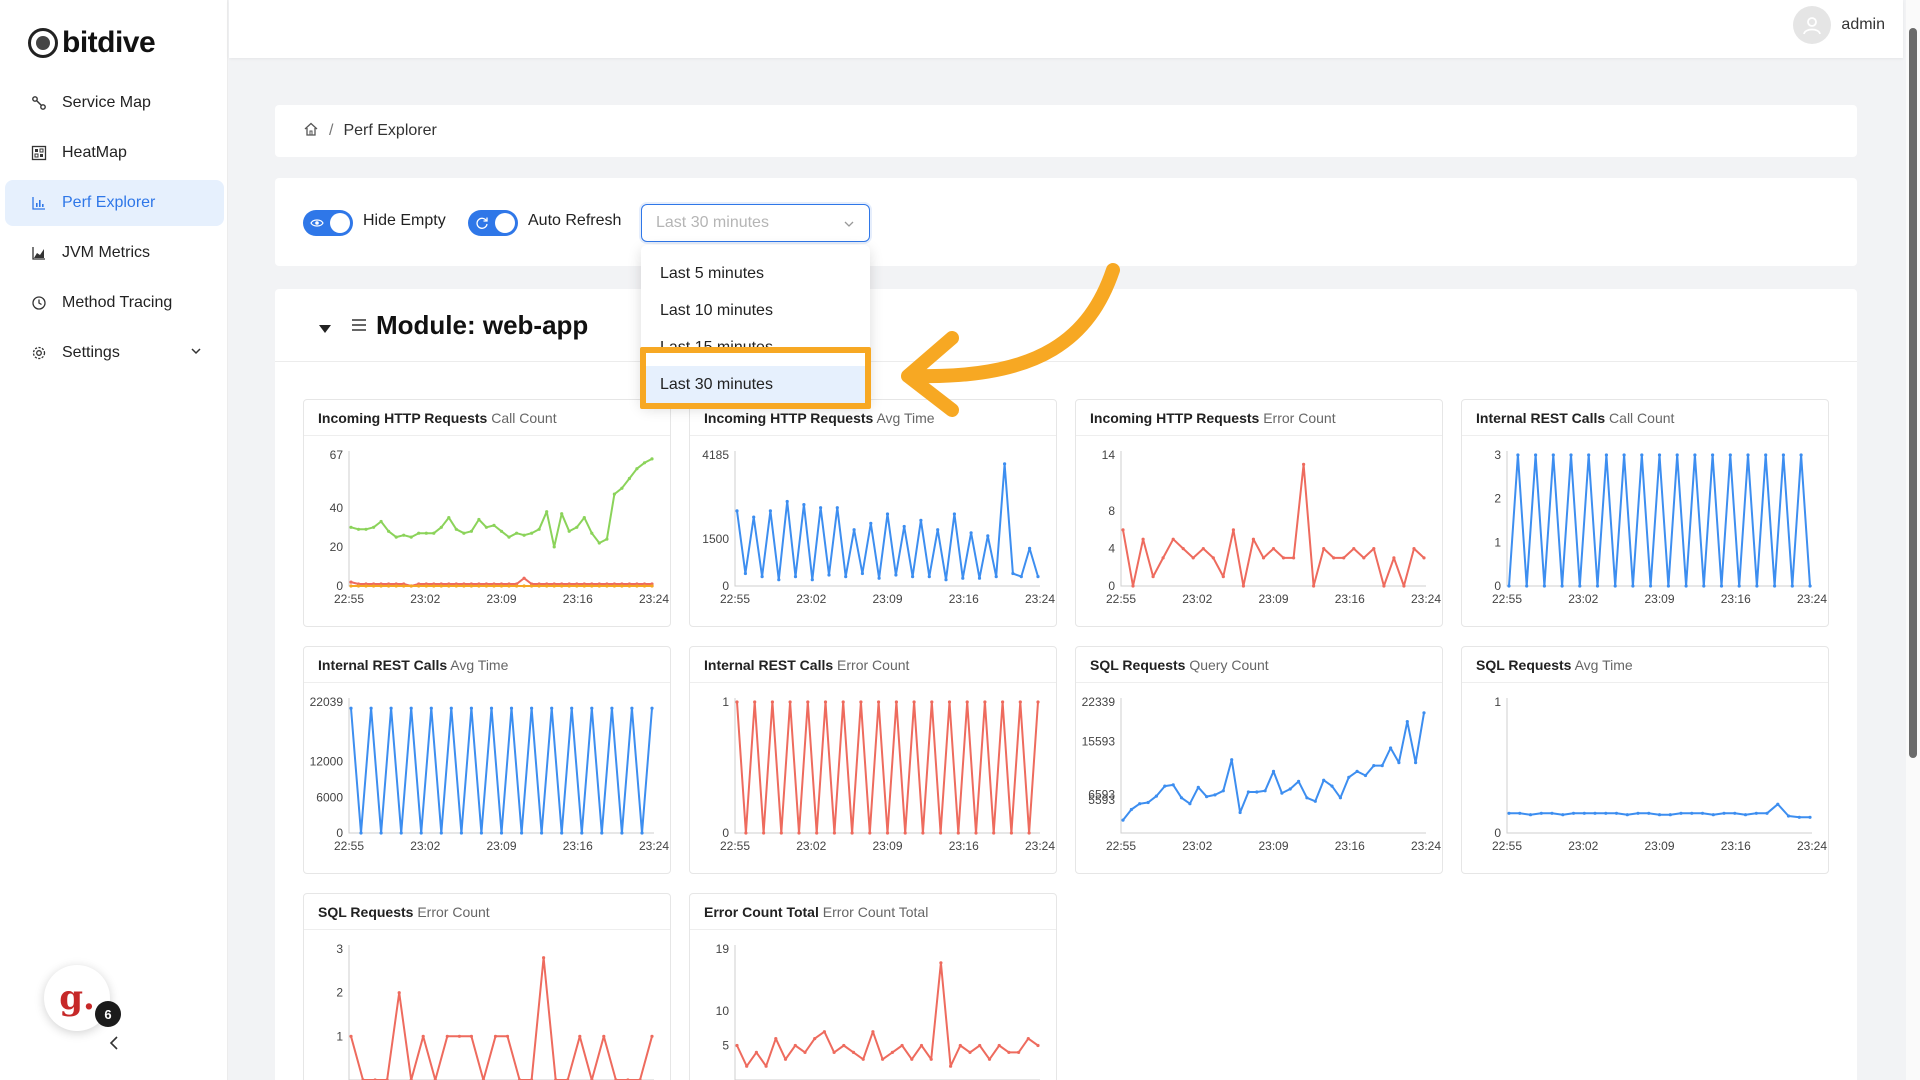 This screenshot has width=1920, height=1080. What do you see at coordinates (359, 327) in the screenshot?
I see `menu-icon` at bounding box center [359, 327].